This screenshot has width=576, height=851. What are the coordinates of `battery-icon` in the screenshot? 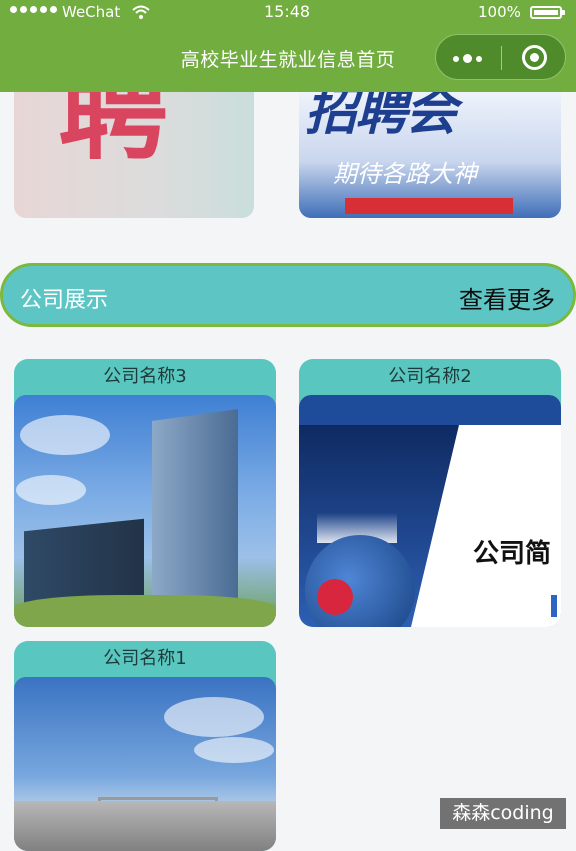 It's located at (547, 12).